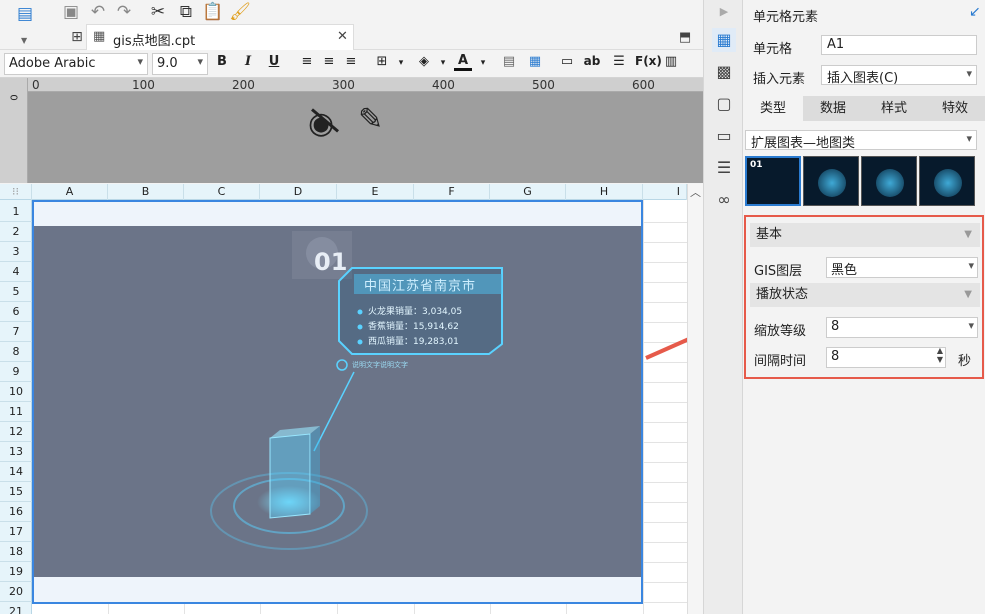  What do you see at coordinates (16, 412) in the screenshot?
I see `row-header-cell: 11` at bounding box center [16, 412].